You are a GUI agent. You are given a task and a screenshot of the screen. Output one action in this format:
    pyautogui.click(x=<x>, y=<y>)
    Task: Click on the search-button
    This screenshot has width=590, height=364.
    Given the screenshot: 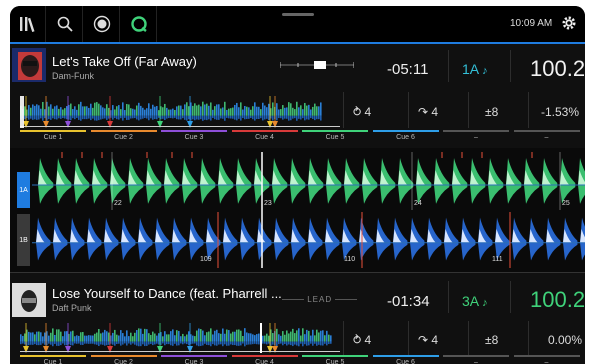 What is the action you would take?
    pyautogui.click(x=65, y=24)
    